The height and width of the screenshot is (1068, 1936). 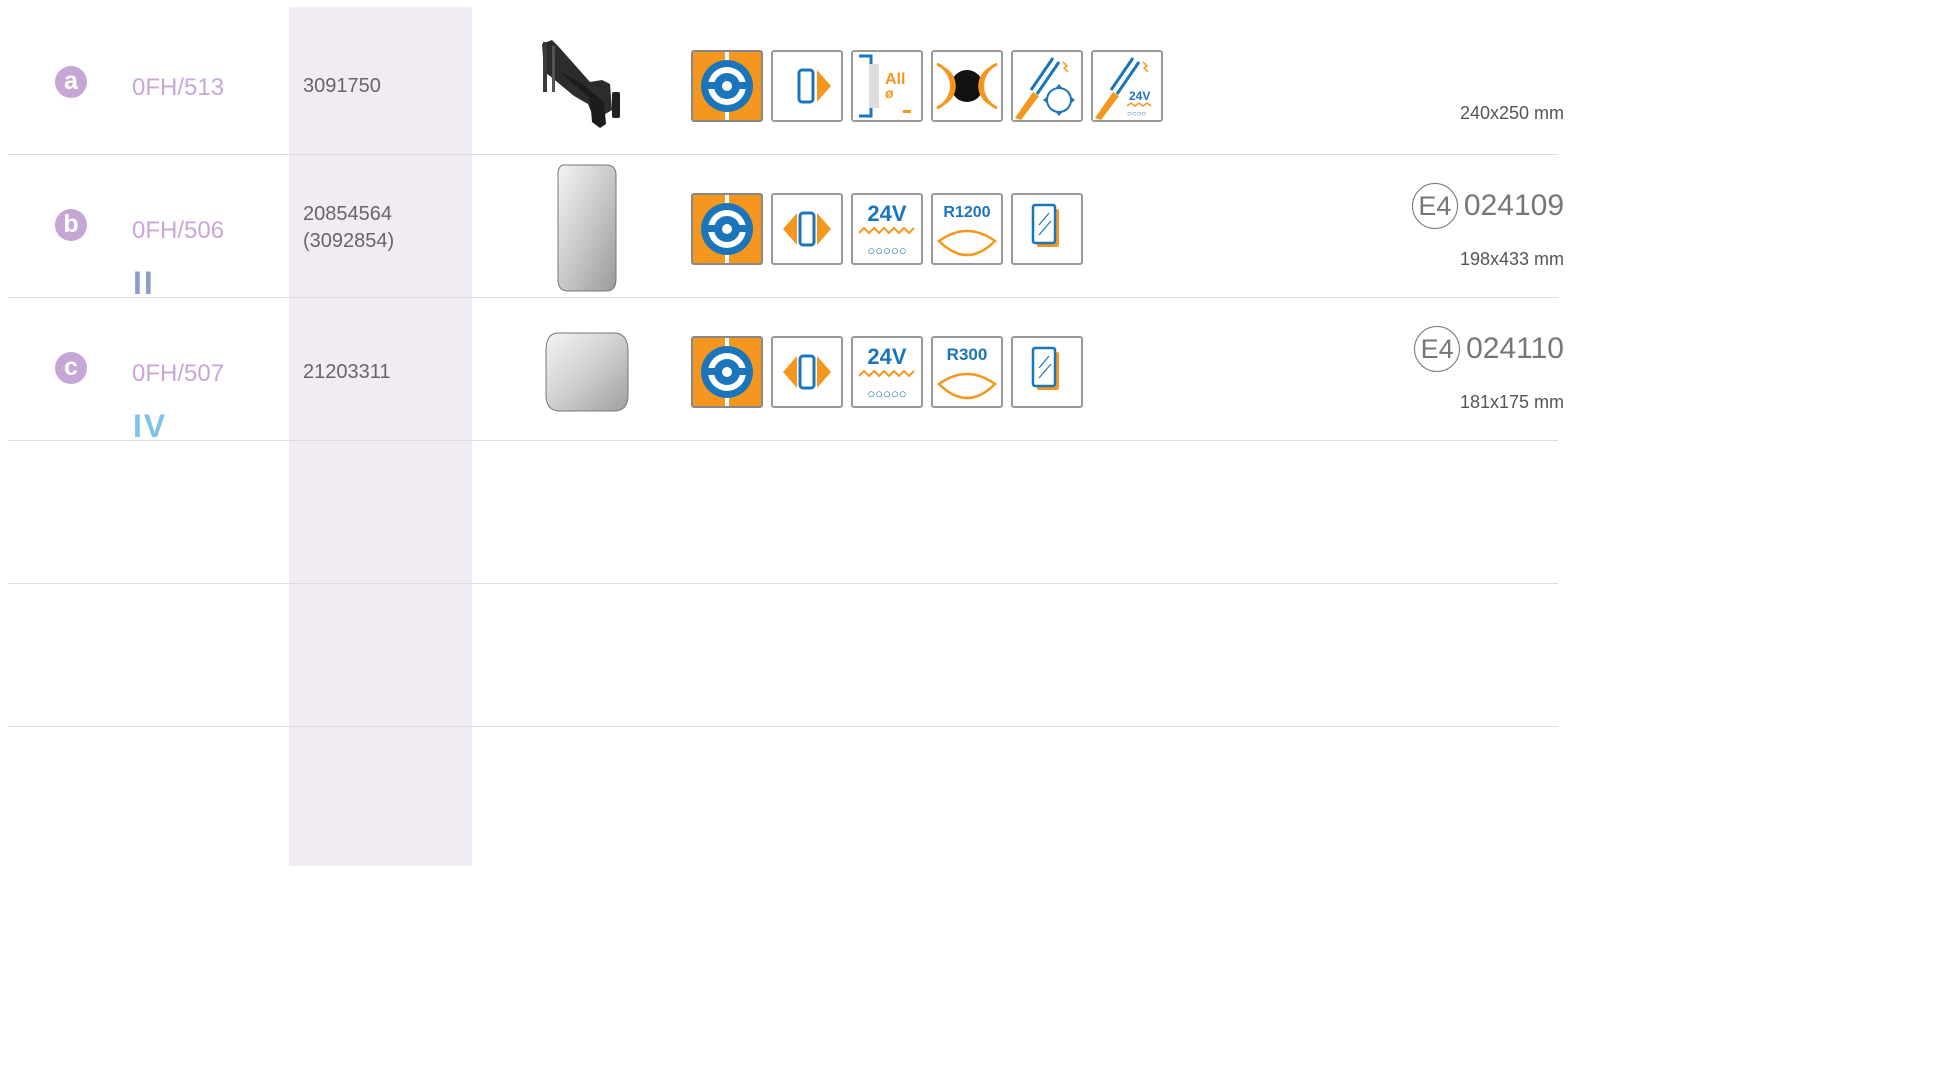 What do you see at coordinates (1511, 113) in the screenshot?
I see `dimensions: 240x250 mm` at bounding box center [1511, 113].